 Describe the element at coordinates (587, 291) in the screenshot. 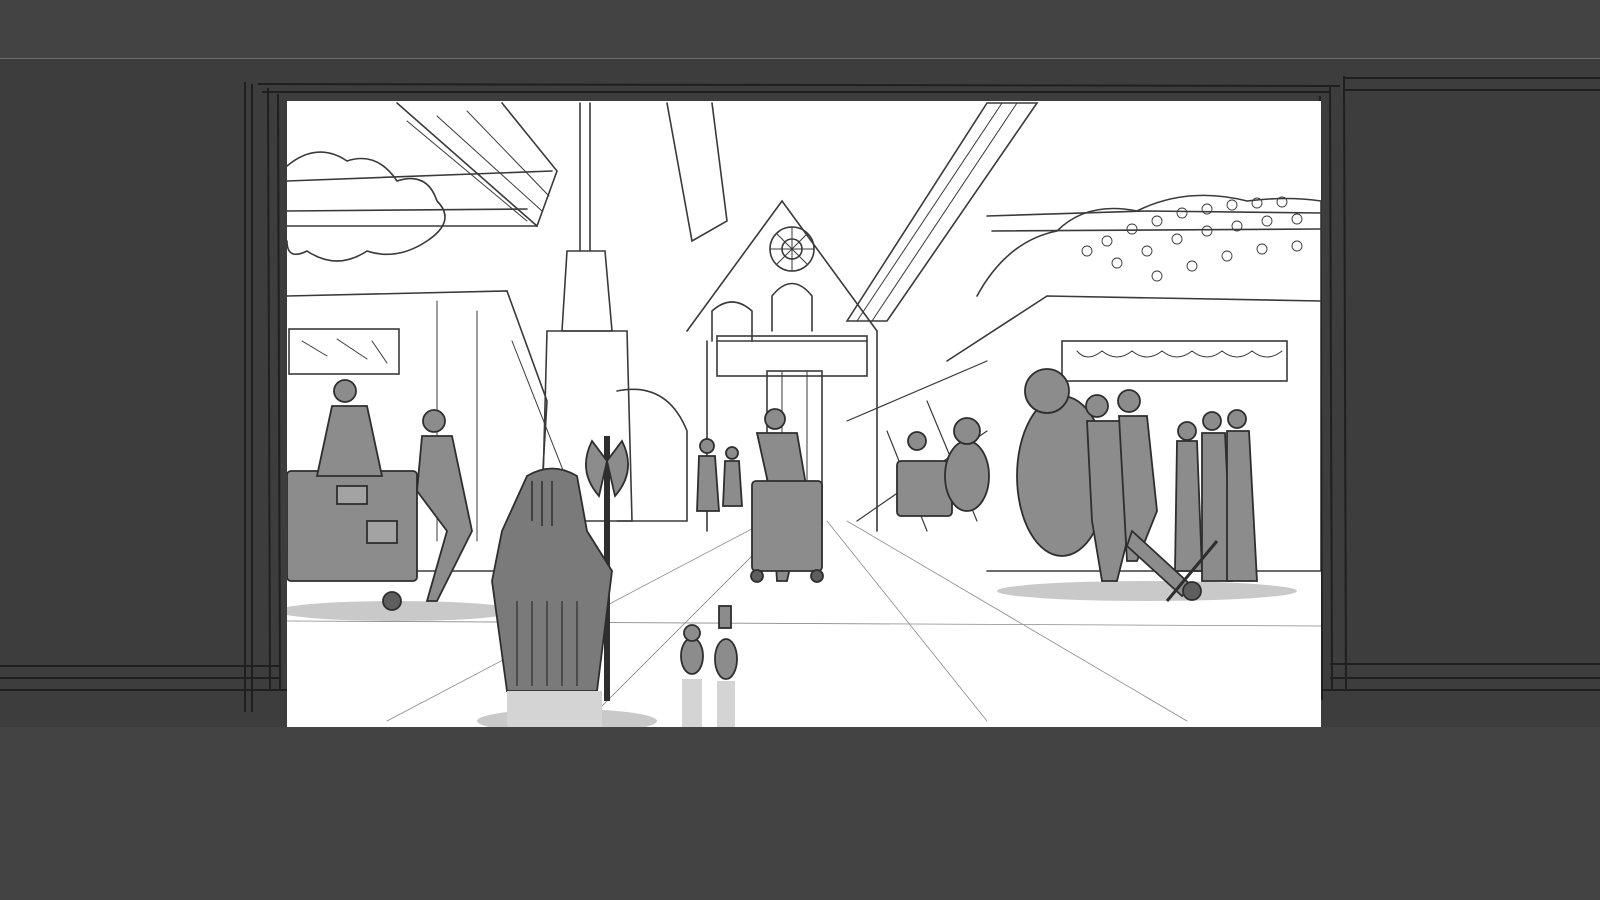

I see `tower` at that location.